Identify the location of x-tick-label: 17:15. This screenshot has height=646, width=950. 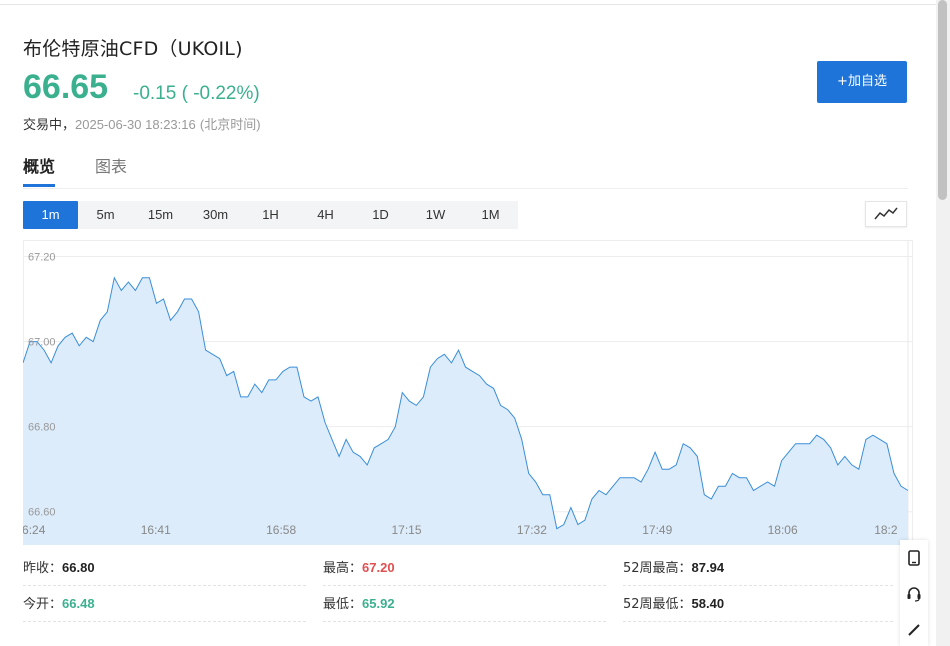
(406, 530).